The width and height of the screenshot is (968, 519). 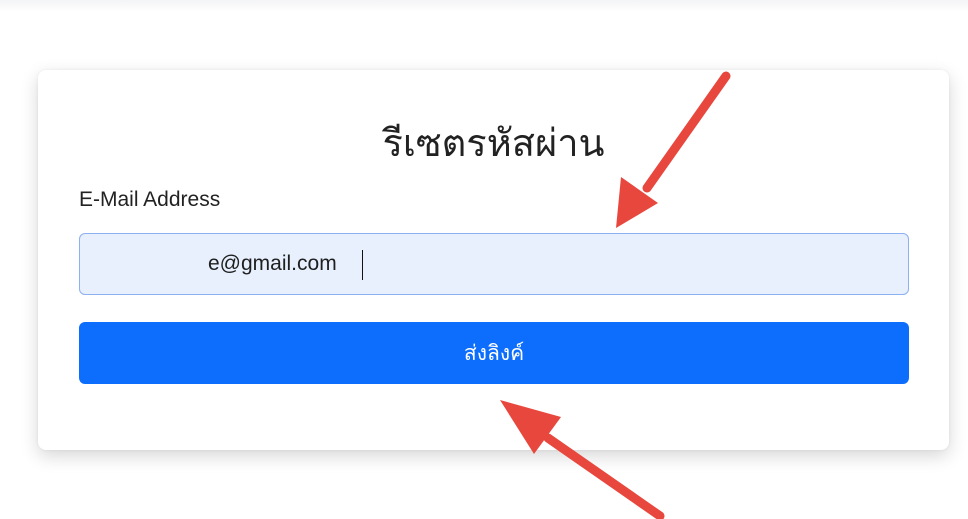 What do you see at coordinates (150, 199) in the screenshot?
I see `email-label: E-Mail Address` at bounding box center [150, 199].